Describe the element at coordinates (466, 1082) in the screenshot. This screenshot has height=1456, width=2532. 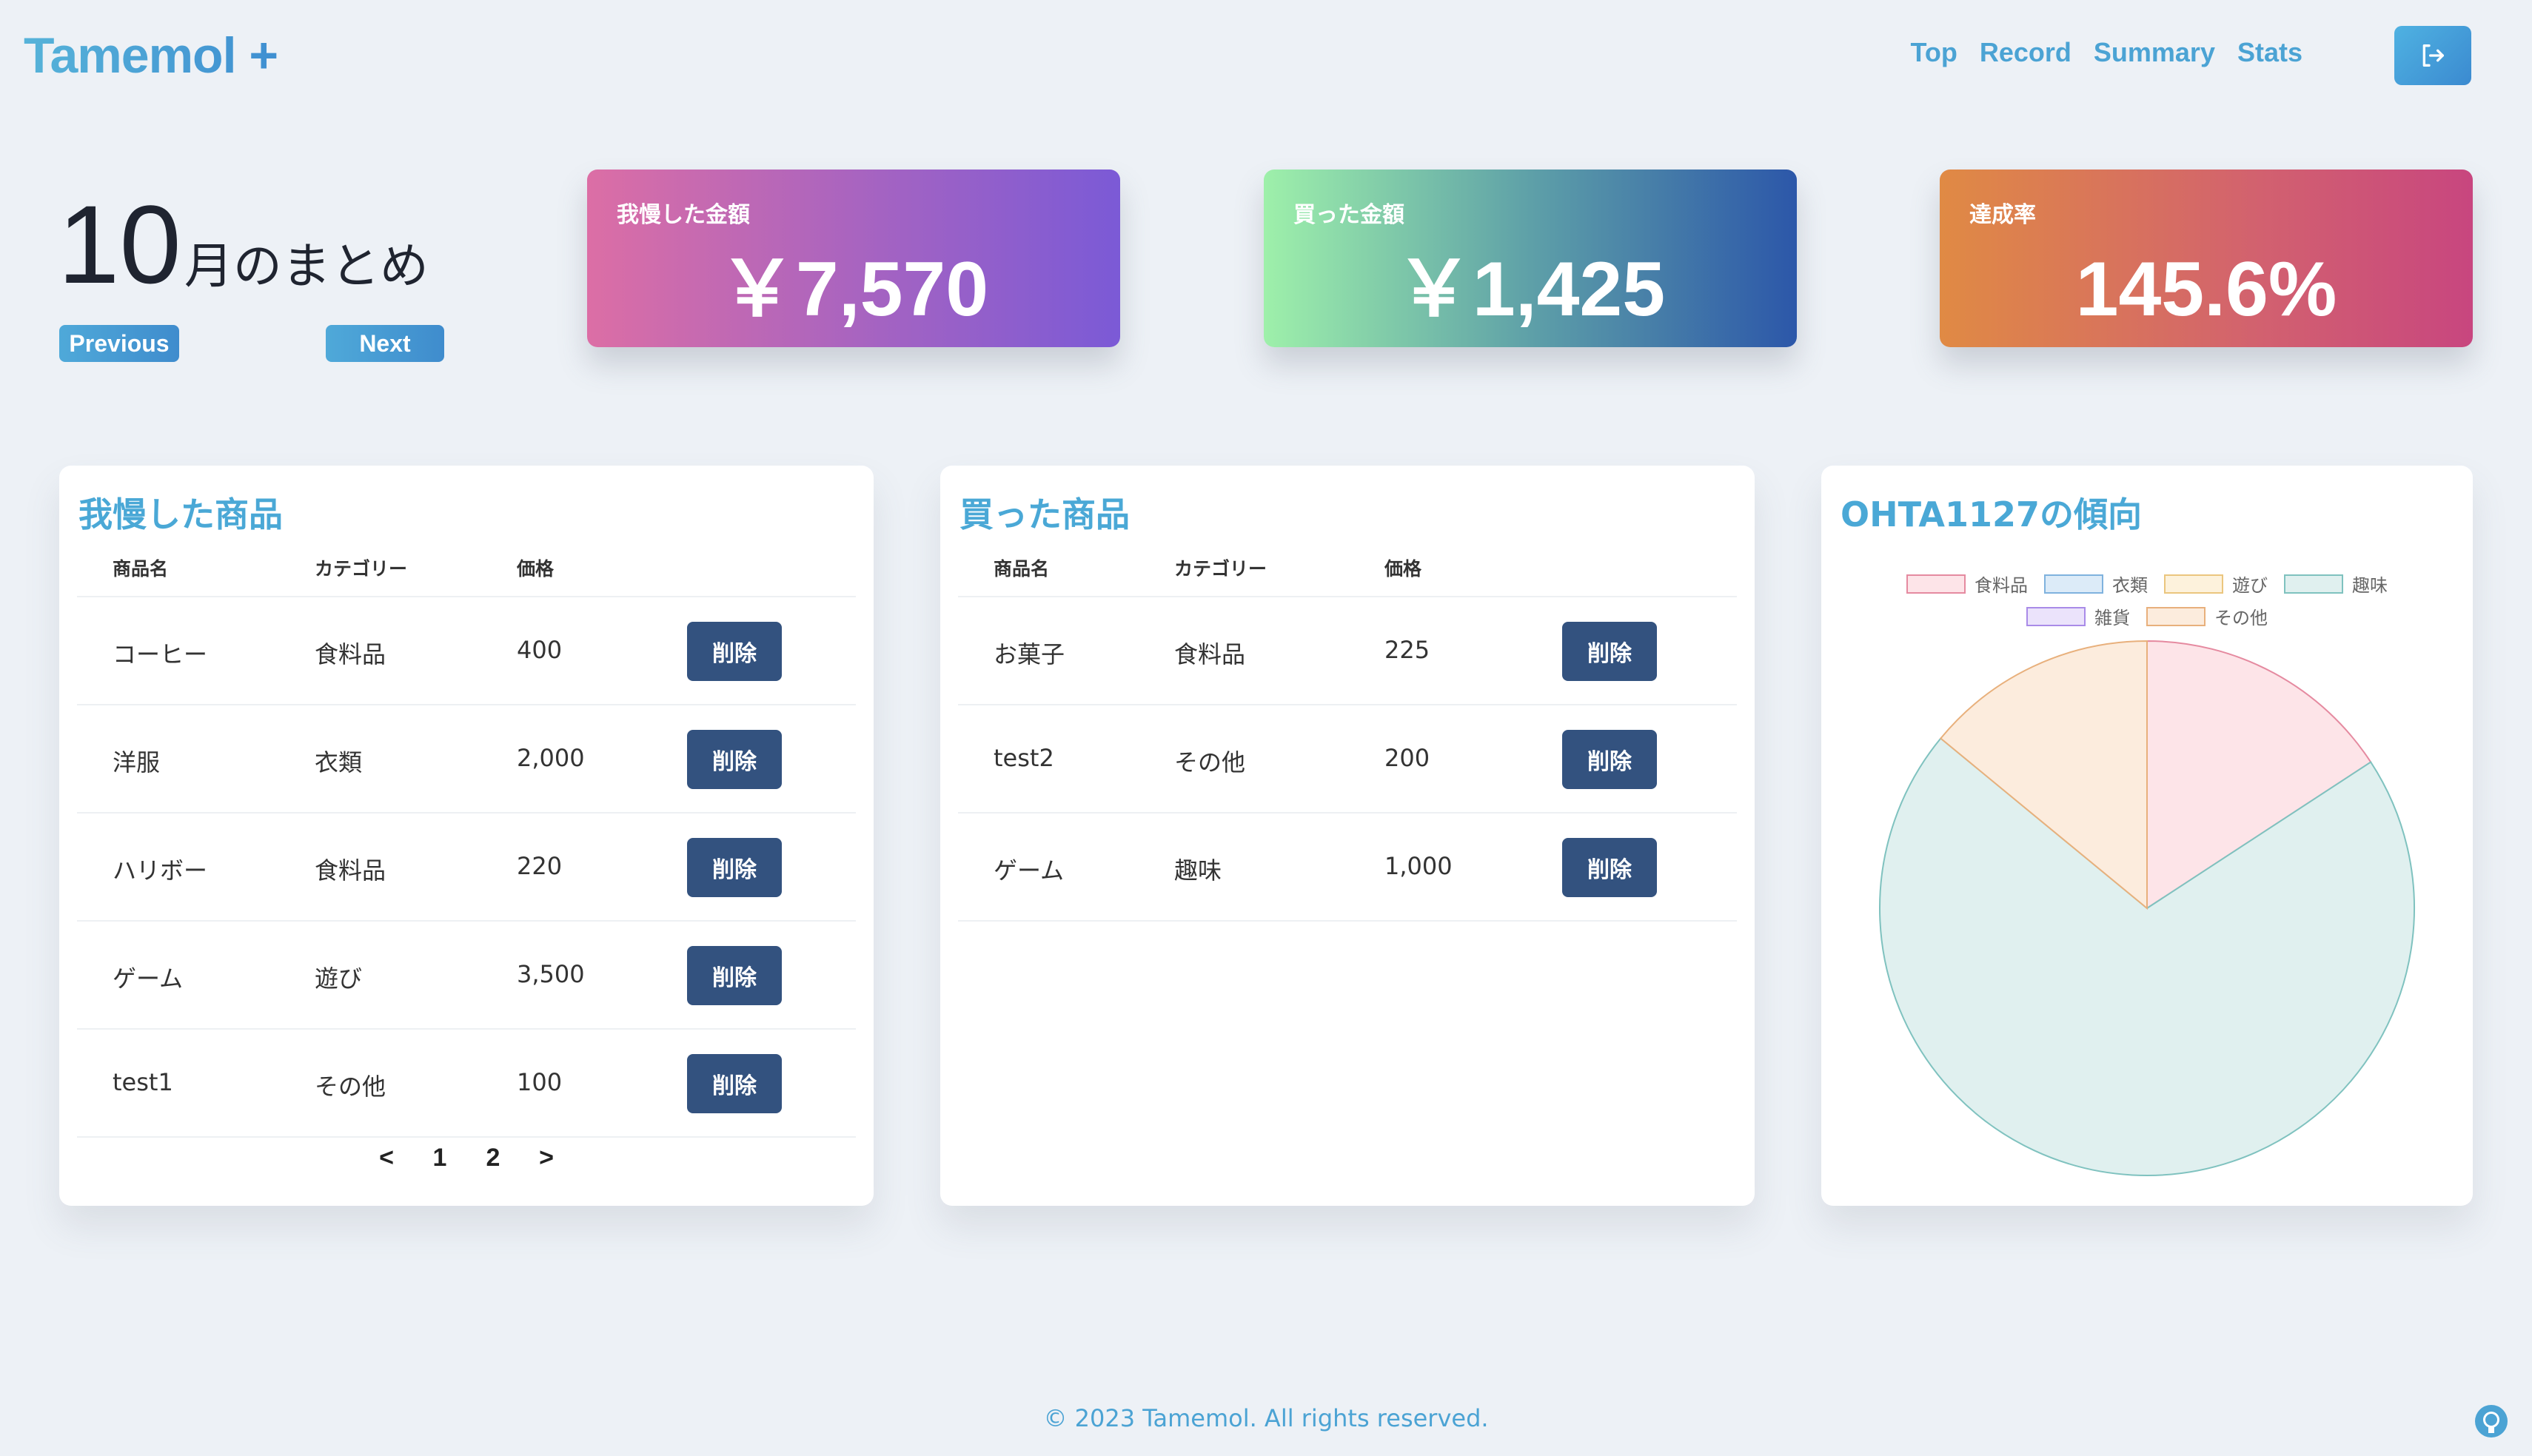
I see `table-row: test1 その他 100 削除` at that location.